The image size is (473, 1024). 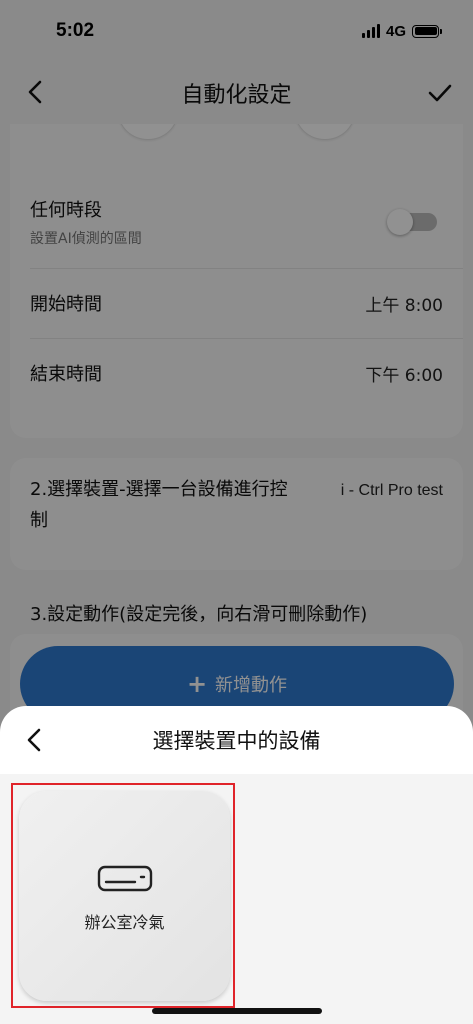 What do you see at coordinates (124, 922) in the screenshot?
I see `device-name: 辦公室冷氣` at bounding box center [124, 922].